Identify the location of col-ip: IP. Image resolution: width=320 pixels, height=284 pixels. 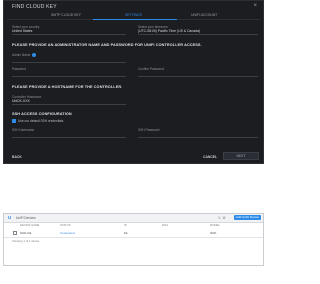
(125, 225).